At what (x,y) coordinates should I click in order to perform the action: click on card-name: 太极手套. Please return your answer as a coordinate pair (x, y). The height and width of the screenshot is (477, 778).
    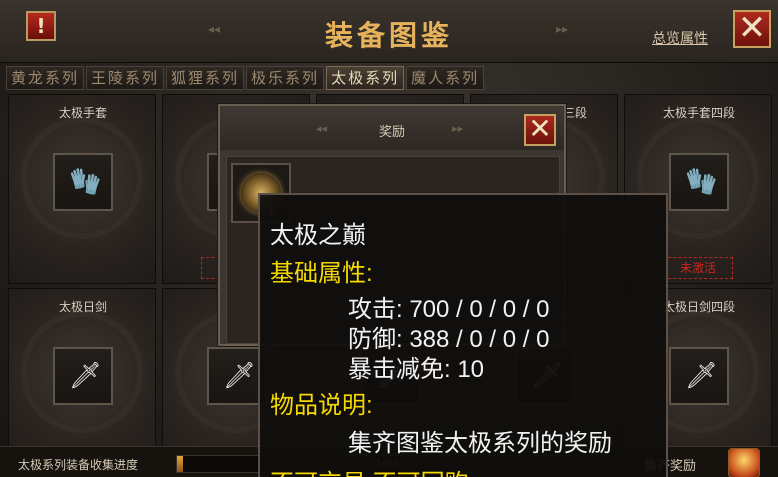
    Looking at the image, I should click on (82, 113).